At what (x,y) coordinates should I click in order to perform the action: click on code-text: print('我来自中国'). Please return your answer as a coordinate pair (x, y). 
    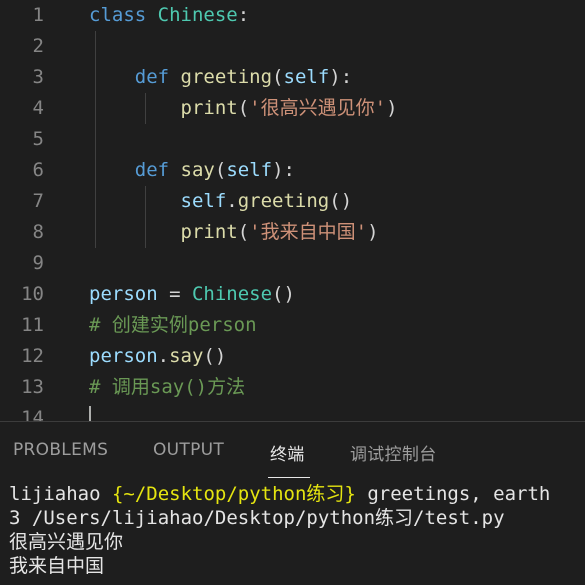
    Looking at the image, I should click on (234, 232).